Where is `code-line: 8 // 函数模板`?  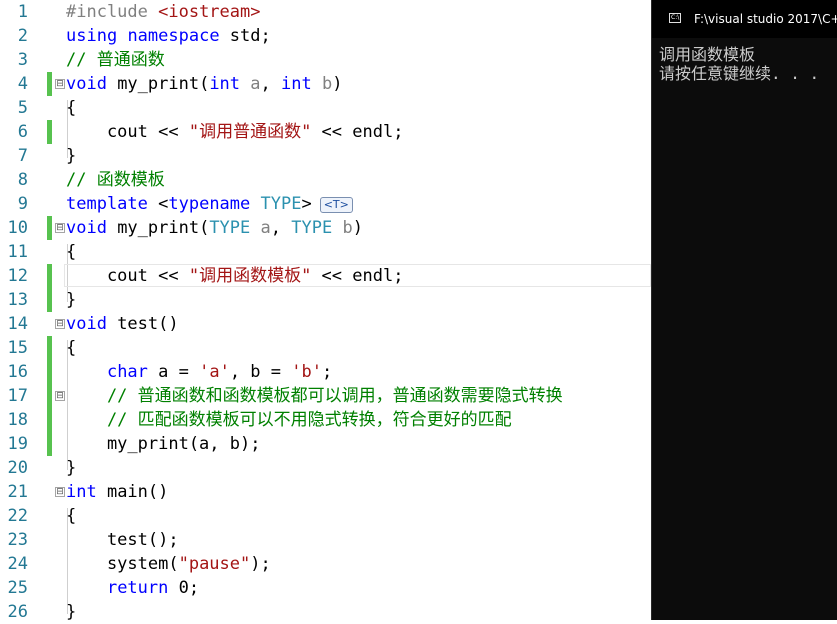 code-line: 8 // 函数模板 is located at coordinates (325, 180).